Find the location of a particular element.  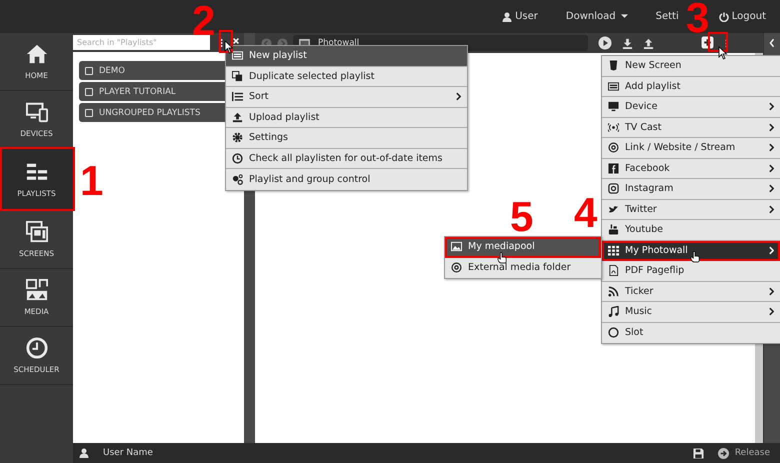

house-icon is located at coordinates (37, 54).